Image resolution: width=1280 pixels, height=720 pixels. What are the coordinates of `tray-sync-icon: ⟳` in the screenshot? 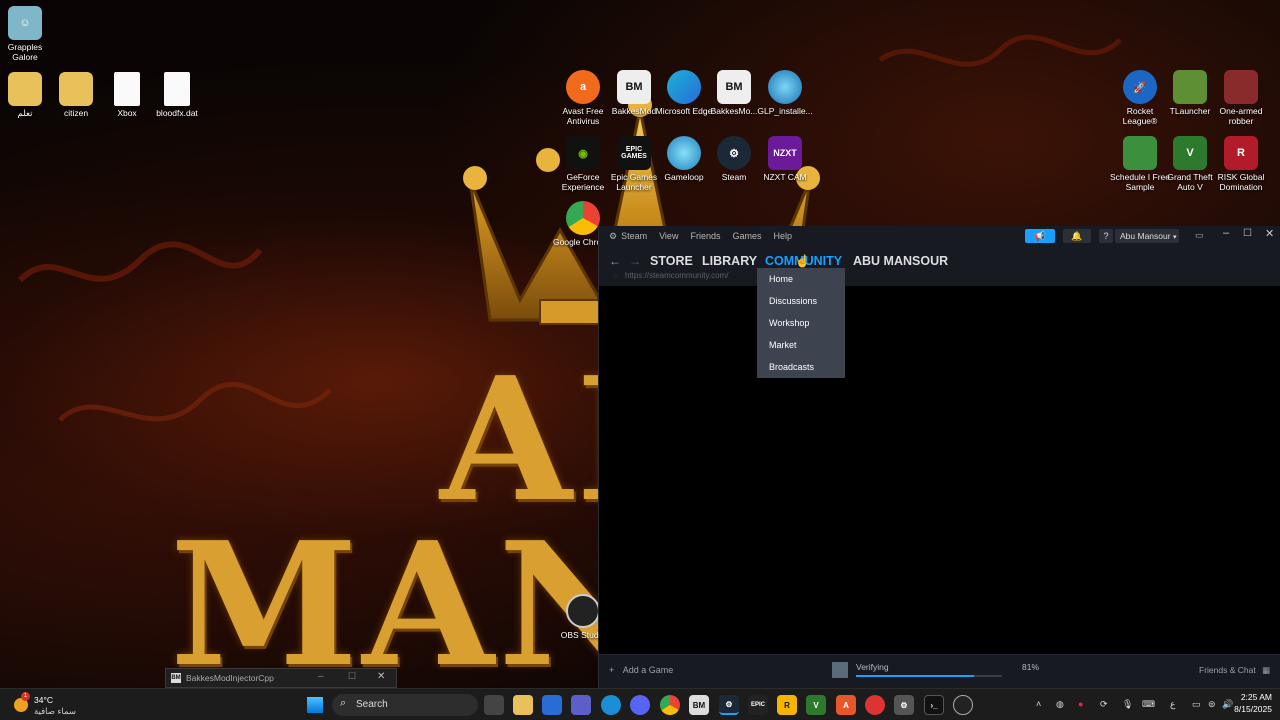 It's located at (1104, 704).